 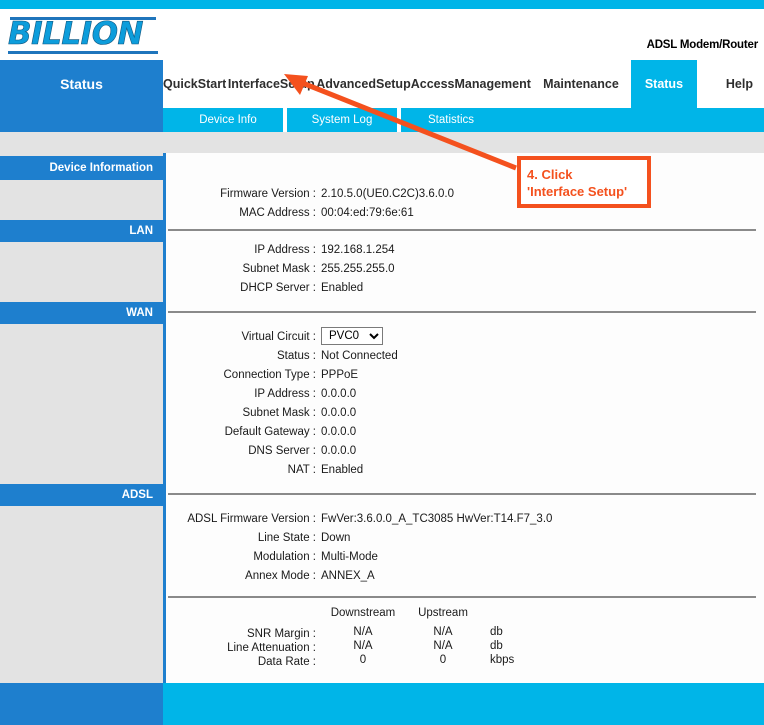 I want to click on row-label: Default Gateway :, so click(x=270, y=432).